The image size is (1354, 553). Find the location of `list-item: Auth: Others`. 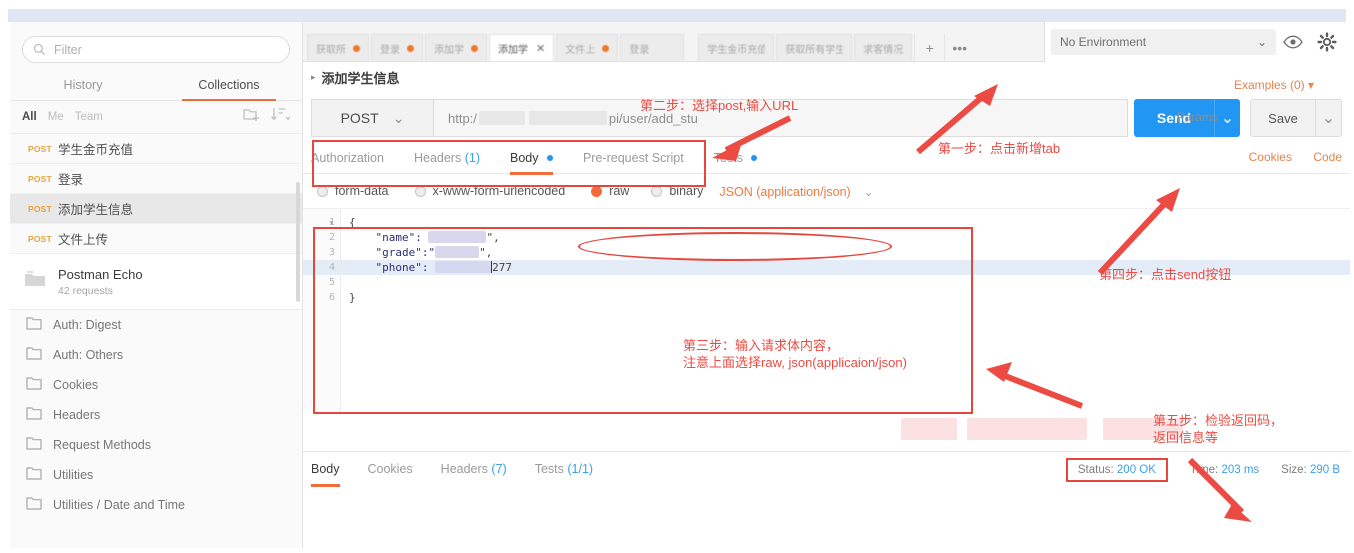

list-item: Auth: Others is located at coordinates (156, 355).